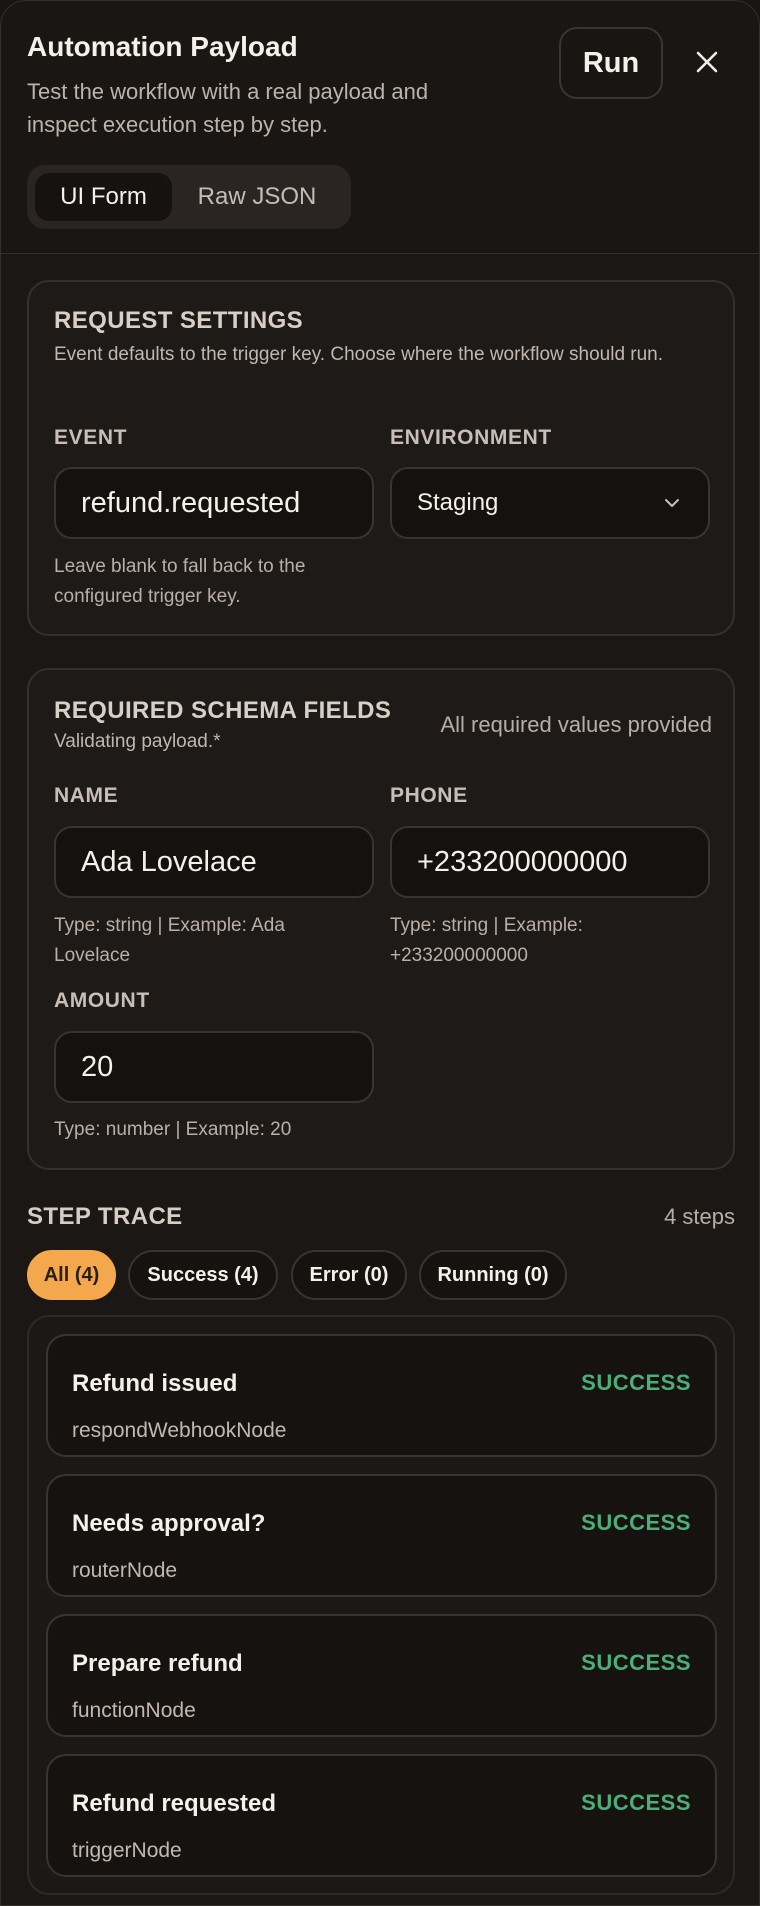  What do you see at coordinates (611, 63) in the screenshot?
I see `run-button: Run` at bounding box center [611, 63].